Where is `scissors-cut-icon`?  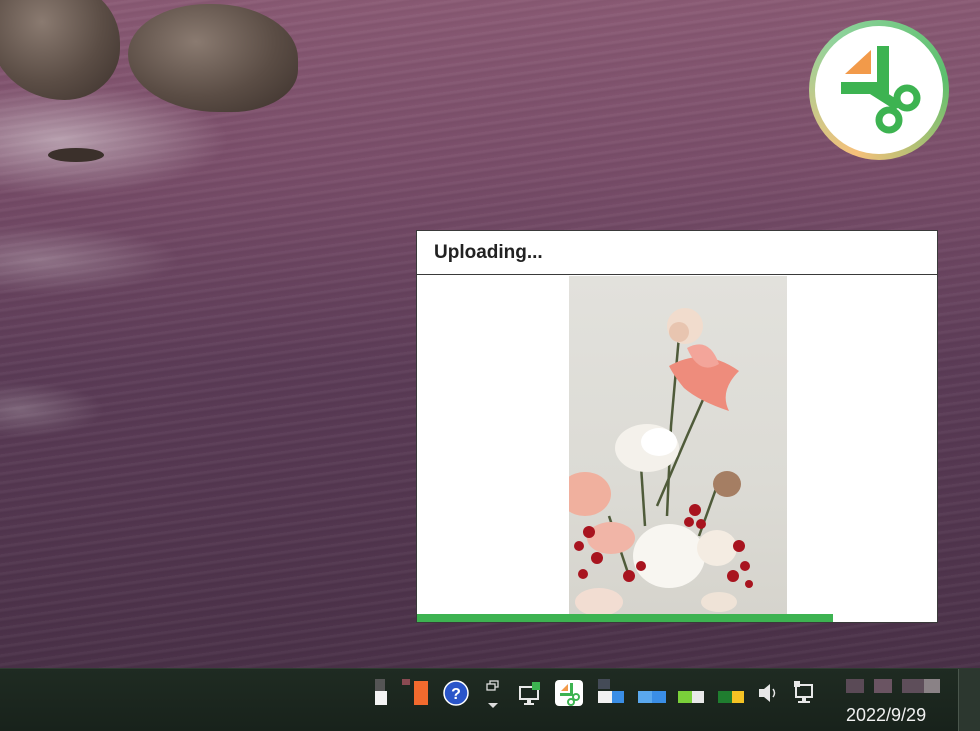 scissors-cut-icon is located at coordinates (881, 90).